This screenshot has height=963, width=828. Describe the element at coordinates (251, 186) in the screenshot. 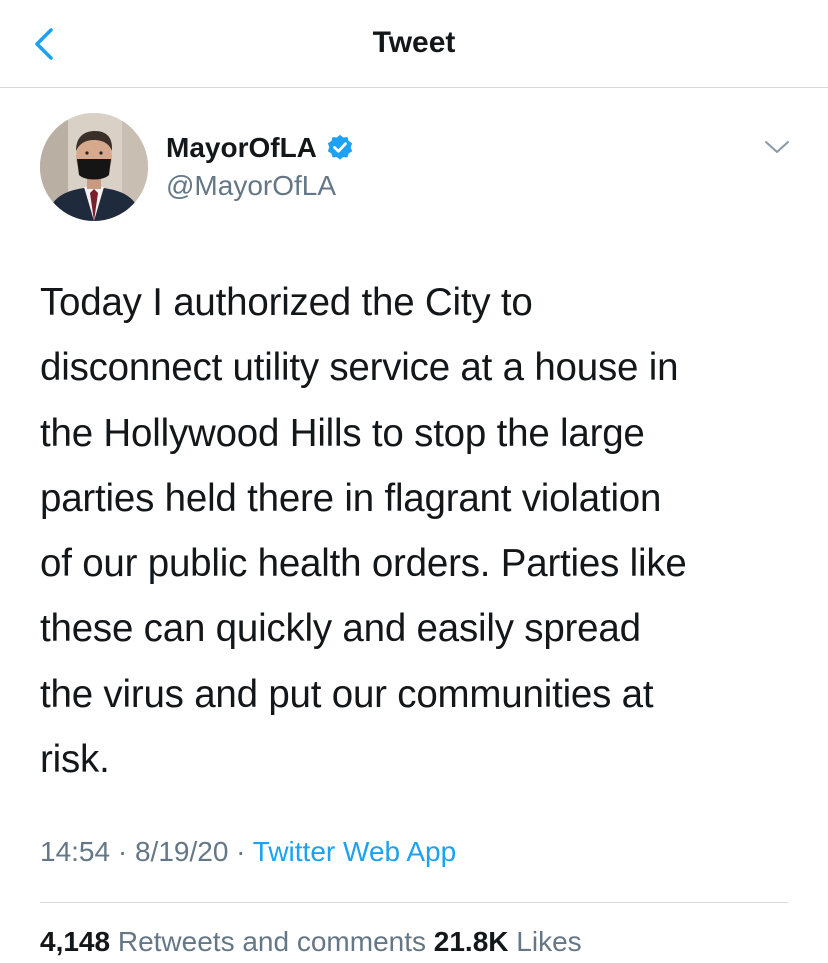

I see `handle: @MayorOfLA` at that location.